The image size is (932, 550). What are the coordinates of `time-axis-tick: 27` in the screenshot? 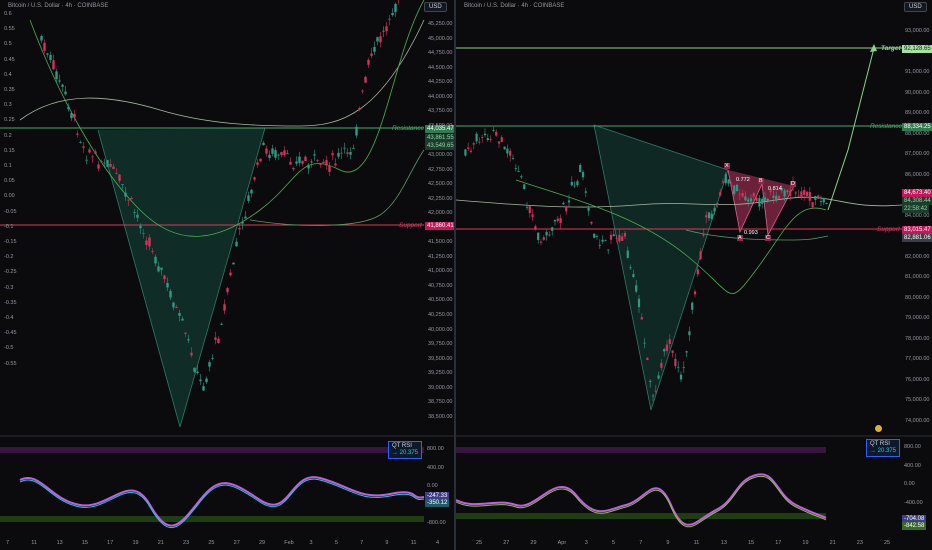 It's located at (506, 543).